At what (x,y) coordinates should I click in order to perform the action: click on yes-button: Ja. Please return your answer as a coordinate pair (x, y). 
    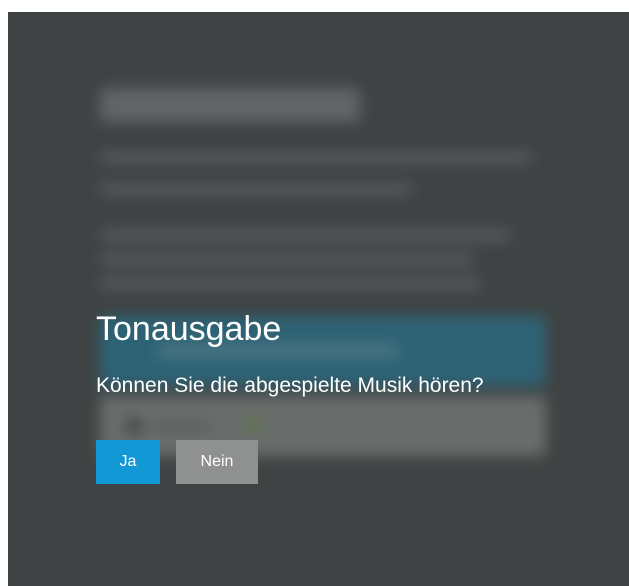
    Looking at the image, I should click on (128, 462).